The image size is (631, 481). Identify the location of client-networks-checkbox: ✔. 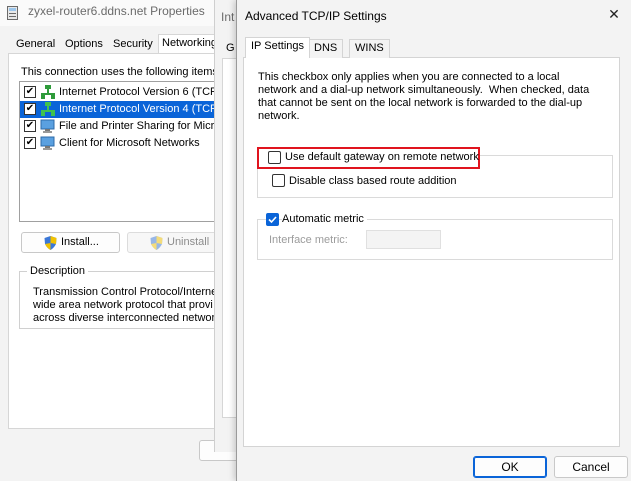
(30, 143).